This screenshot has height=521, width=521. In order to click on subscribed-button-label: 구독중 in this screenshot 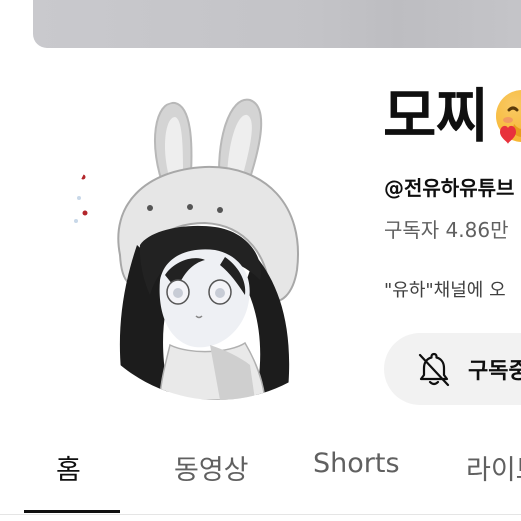, I will do `click(494, 371)`.